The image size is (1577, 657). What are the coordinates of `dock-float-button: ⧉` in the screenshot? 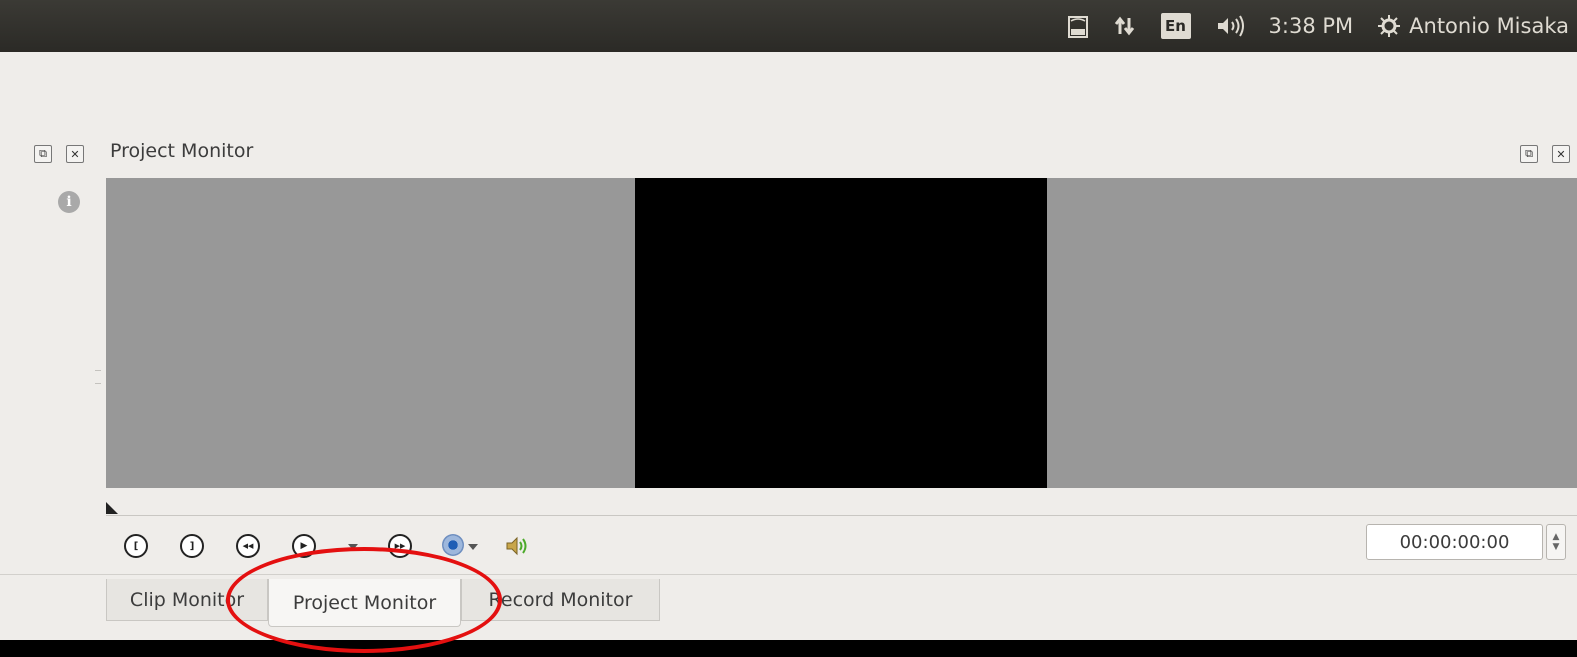 It's located at (43, 154).